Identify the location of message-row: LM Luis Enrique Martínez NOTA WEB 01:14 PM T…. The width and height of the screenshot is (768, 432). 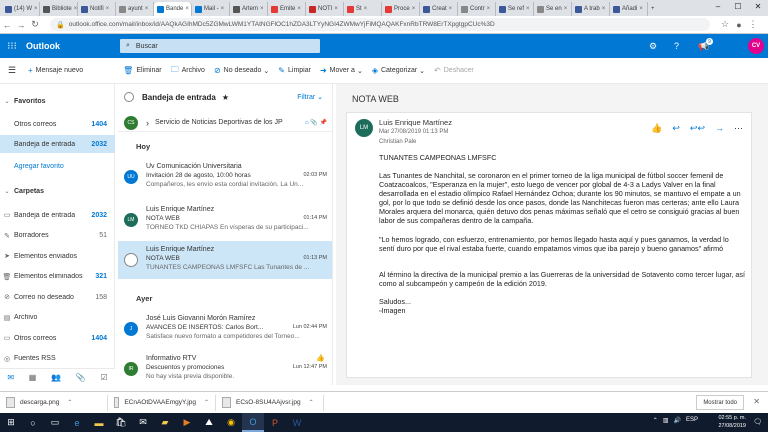
(225, 220).